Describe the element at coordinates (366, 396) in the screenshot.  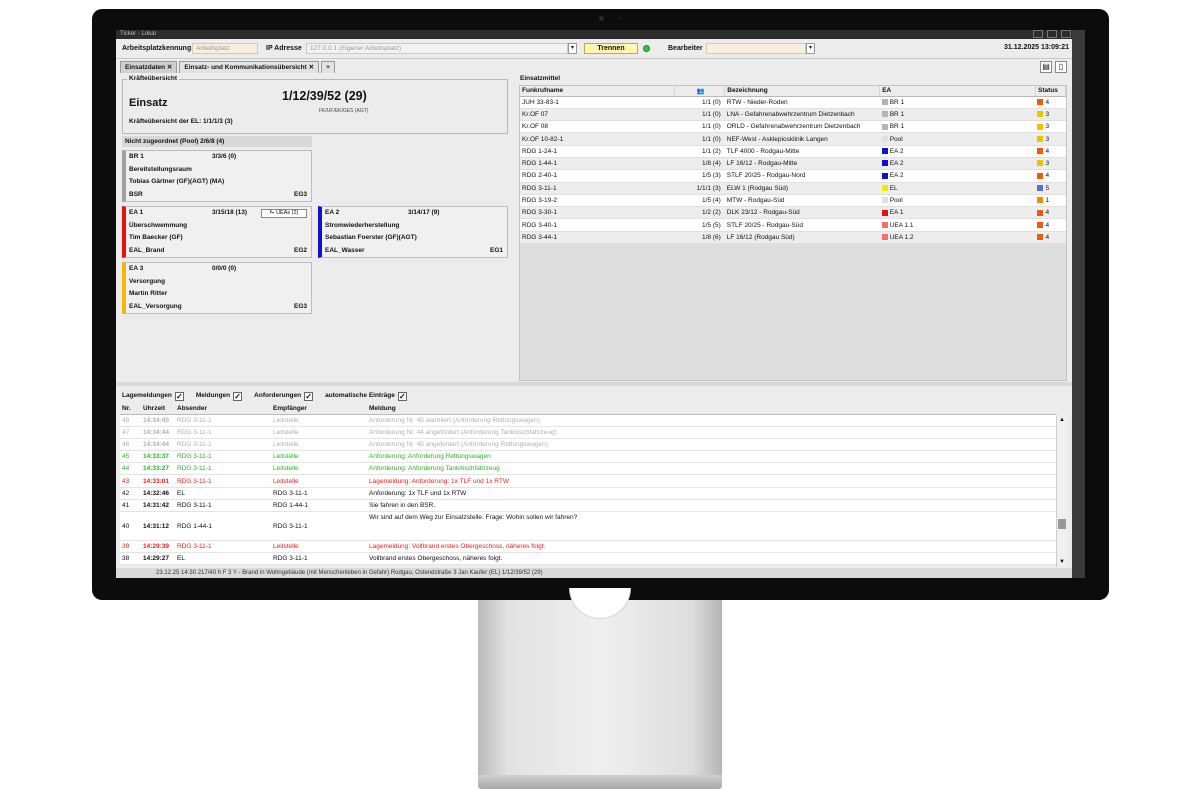
I see `filter-automatische-eintraege: automatische Einträge ✓` at that location.